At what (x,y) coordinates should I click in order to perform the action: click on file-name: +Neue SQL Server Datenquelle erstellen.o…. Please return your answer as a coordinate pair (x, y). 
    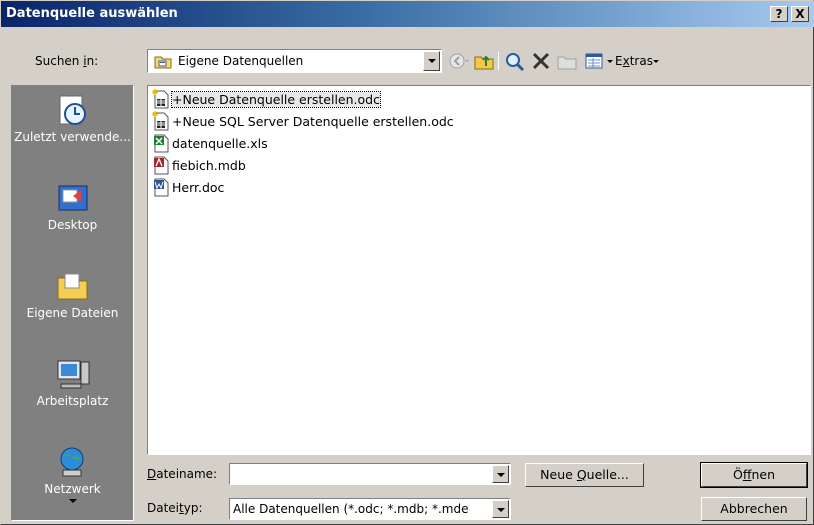
    Looking at the image, I should click on (313, 121).